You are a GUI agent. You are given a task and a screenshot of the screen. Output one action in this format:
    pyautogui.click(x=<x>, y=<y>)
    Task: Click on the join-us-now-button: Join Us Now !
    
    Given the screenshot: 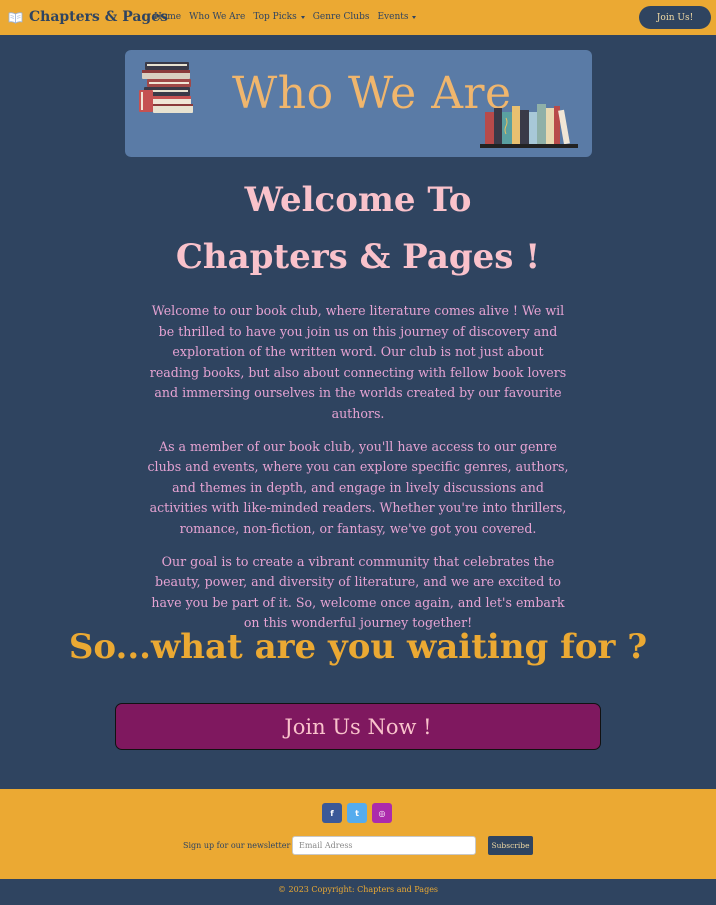 What is the action you would take?
    pyautogui.click(x=358, y=726)
    